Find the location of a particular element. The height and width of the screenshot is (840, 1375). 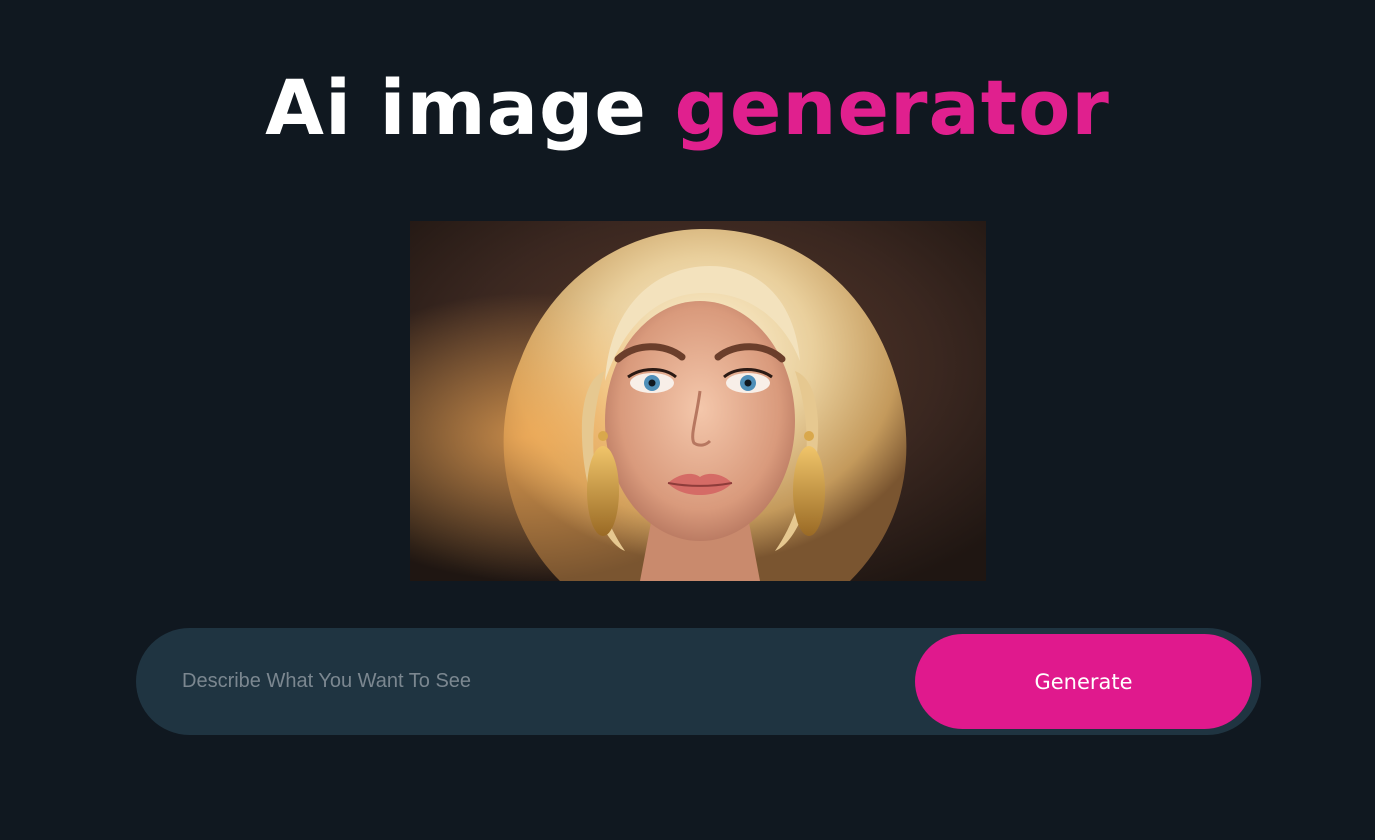

prompt-bar: Generate is located at coordinates (698, 681).